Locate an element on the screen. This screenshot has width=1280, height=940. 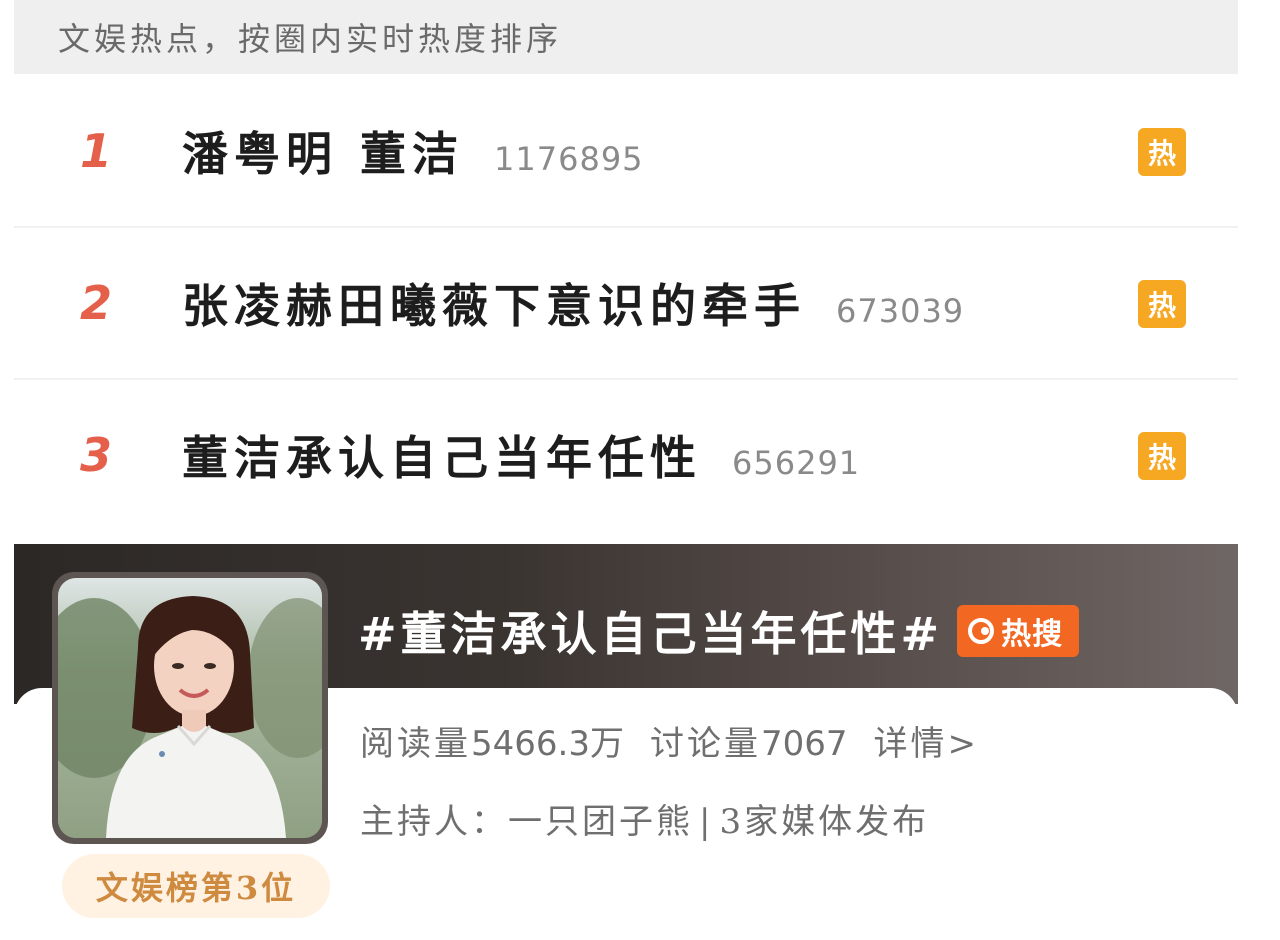
stats-line: 阅读量 5466.3万 讨论量 7067 详情> is located at coordinates (669, 740).